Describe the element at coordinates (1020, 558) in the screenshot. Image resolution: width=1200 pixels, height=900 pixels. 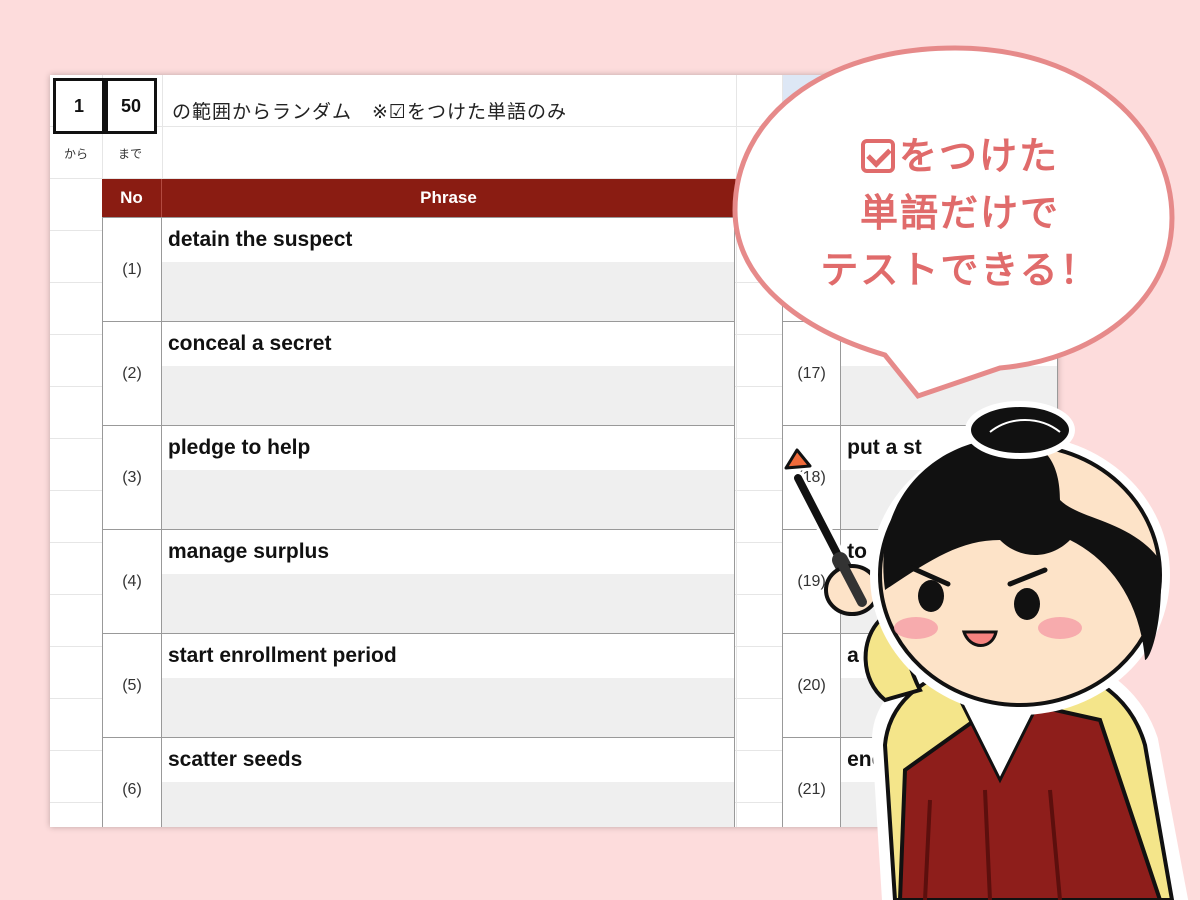
I see `samurai-head` at that location.